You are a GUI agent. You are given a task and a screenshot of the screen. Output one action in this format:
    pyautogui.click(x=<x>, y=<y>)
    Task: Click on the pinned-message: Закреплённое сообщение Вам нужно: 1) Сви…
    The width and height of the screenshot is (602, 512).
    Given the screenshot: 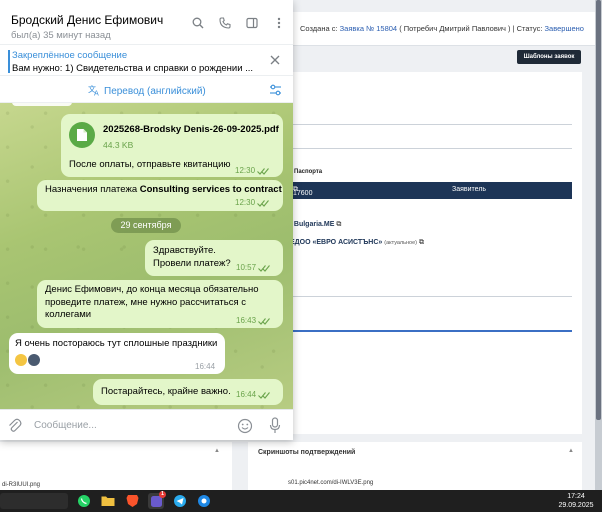 What is the action you would take?
    pyautogui.click(x=146, y=60)
    